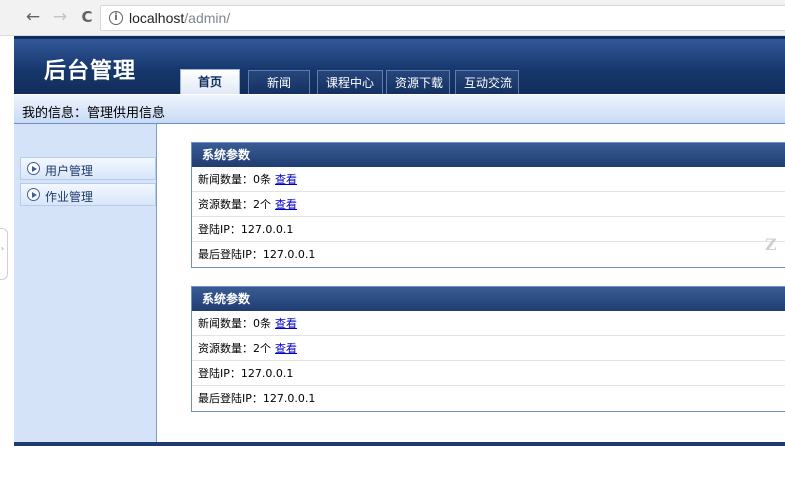 This screenshot has width=785, height=488. What do you see at coordinates (771, 244) in the screenshot?
I see `watermark: Z` at bounding box center [771, 244].